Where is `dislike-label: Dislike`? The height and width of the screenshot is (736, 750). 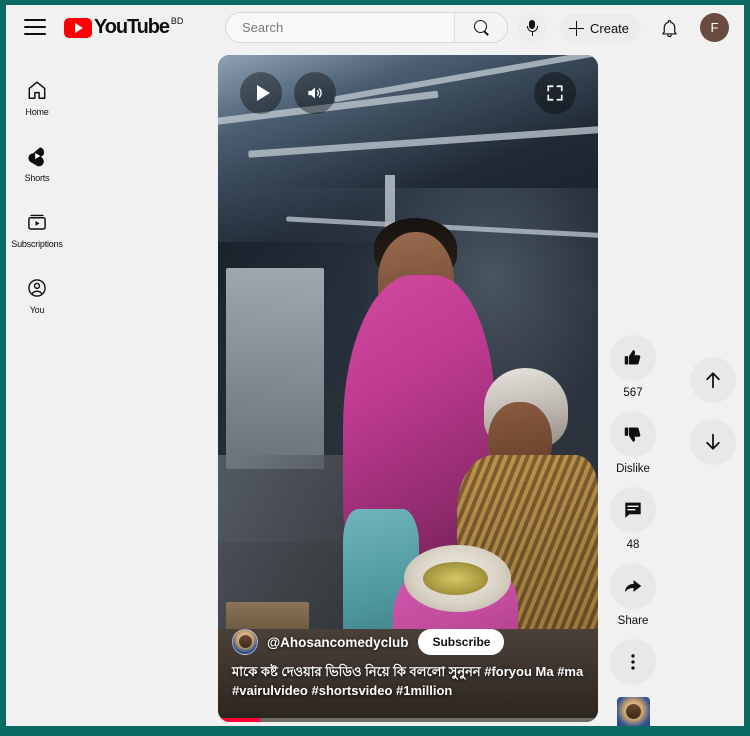
dislike-label: Dislike is located at coordinates (633, 469).